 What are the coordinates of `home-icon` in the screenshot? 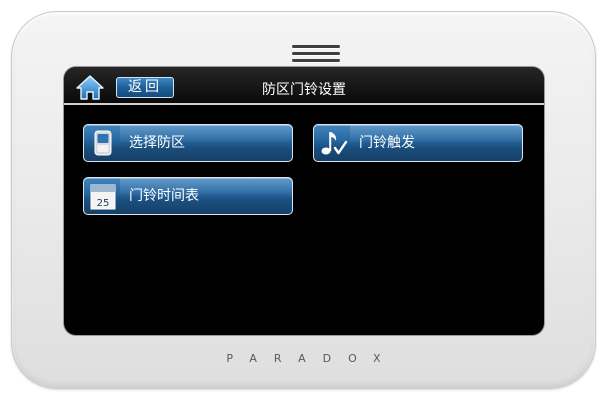 It's located at (90, 87).